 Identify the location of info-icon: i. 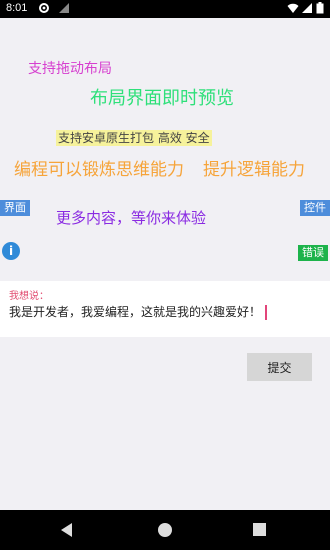
(11, 251).